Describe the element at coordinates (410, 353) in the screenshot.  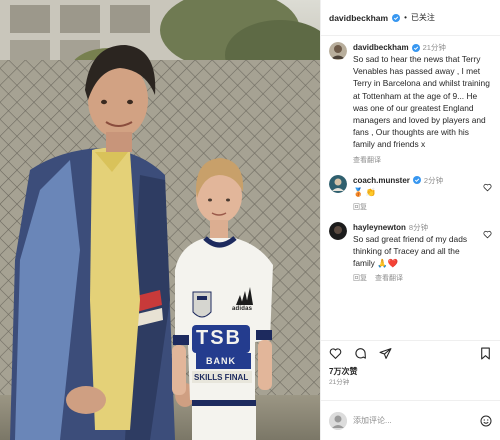
I see `post-action-bar` at that location.